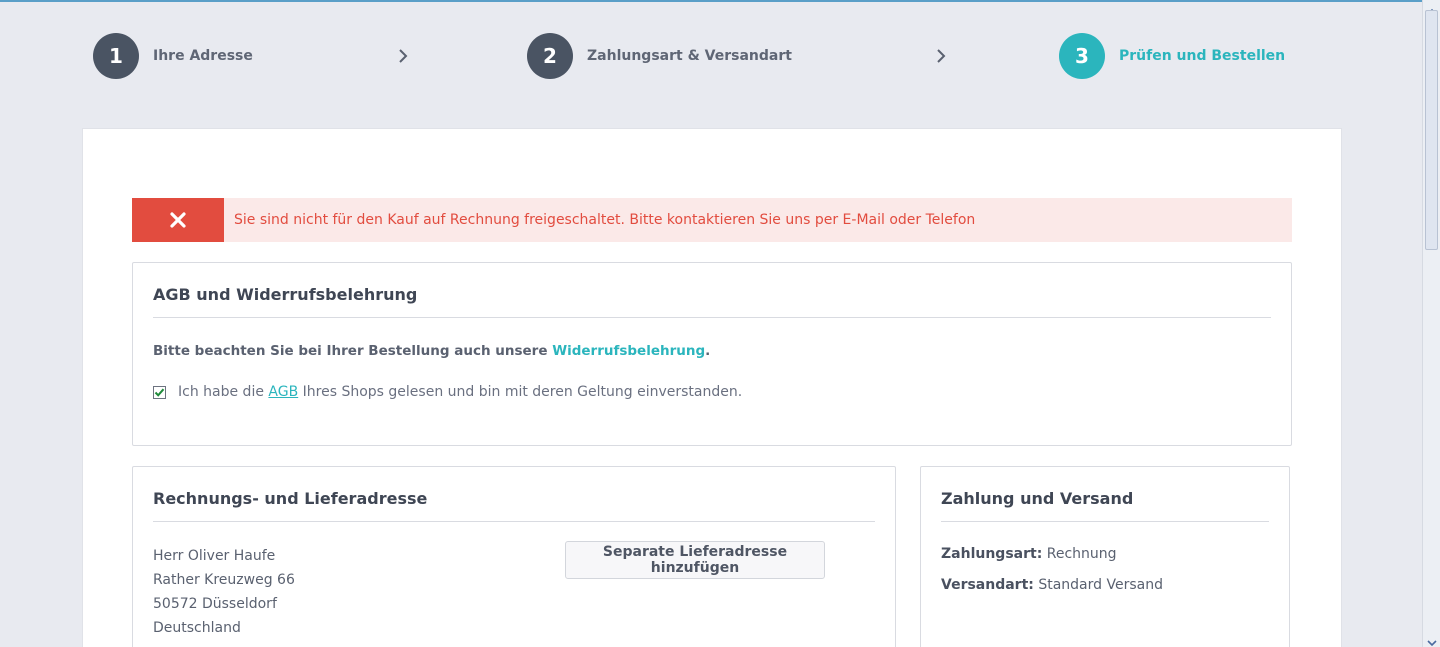 The height and width of the screenshot is (647, 1440). Describe the element at coordinates (1432, 640) in the screenshot. I see `scroll-down-icon` at that location.